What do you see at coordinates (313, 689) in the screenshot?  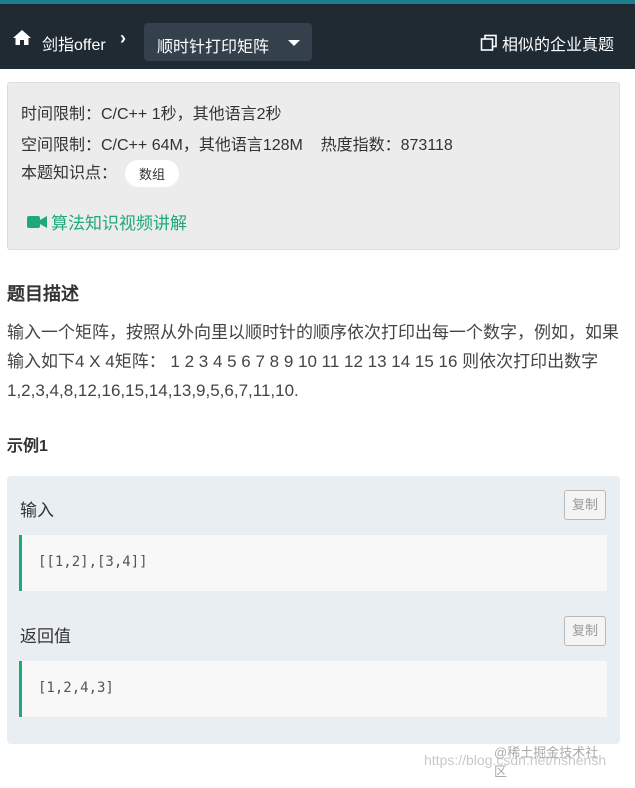 I see `output-code: [1,2,4,3]` at bounding box center [313, 689].